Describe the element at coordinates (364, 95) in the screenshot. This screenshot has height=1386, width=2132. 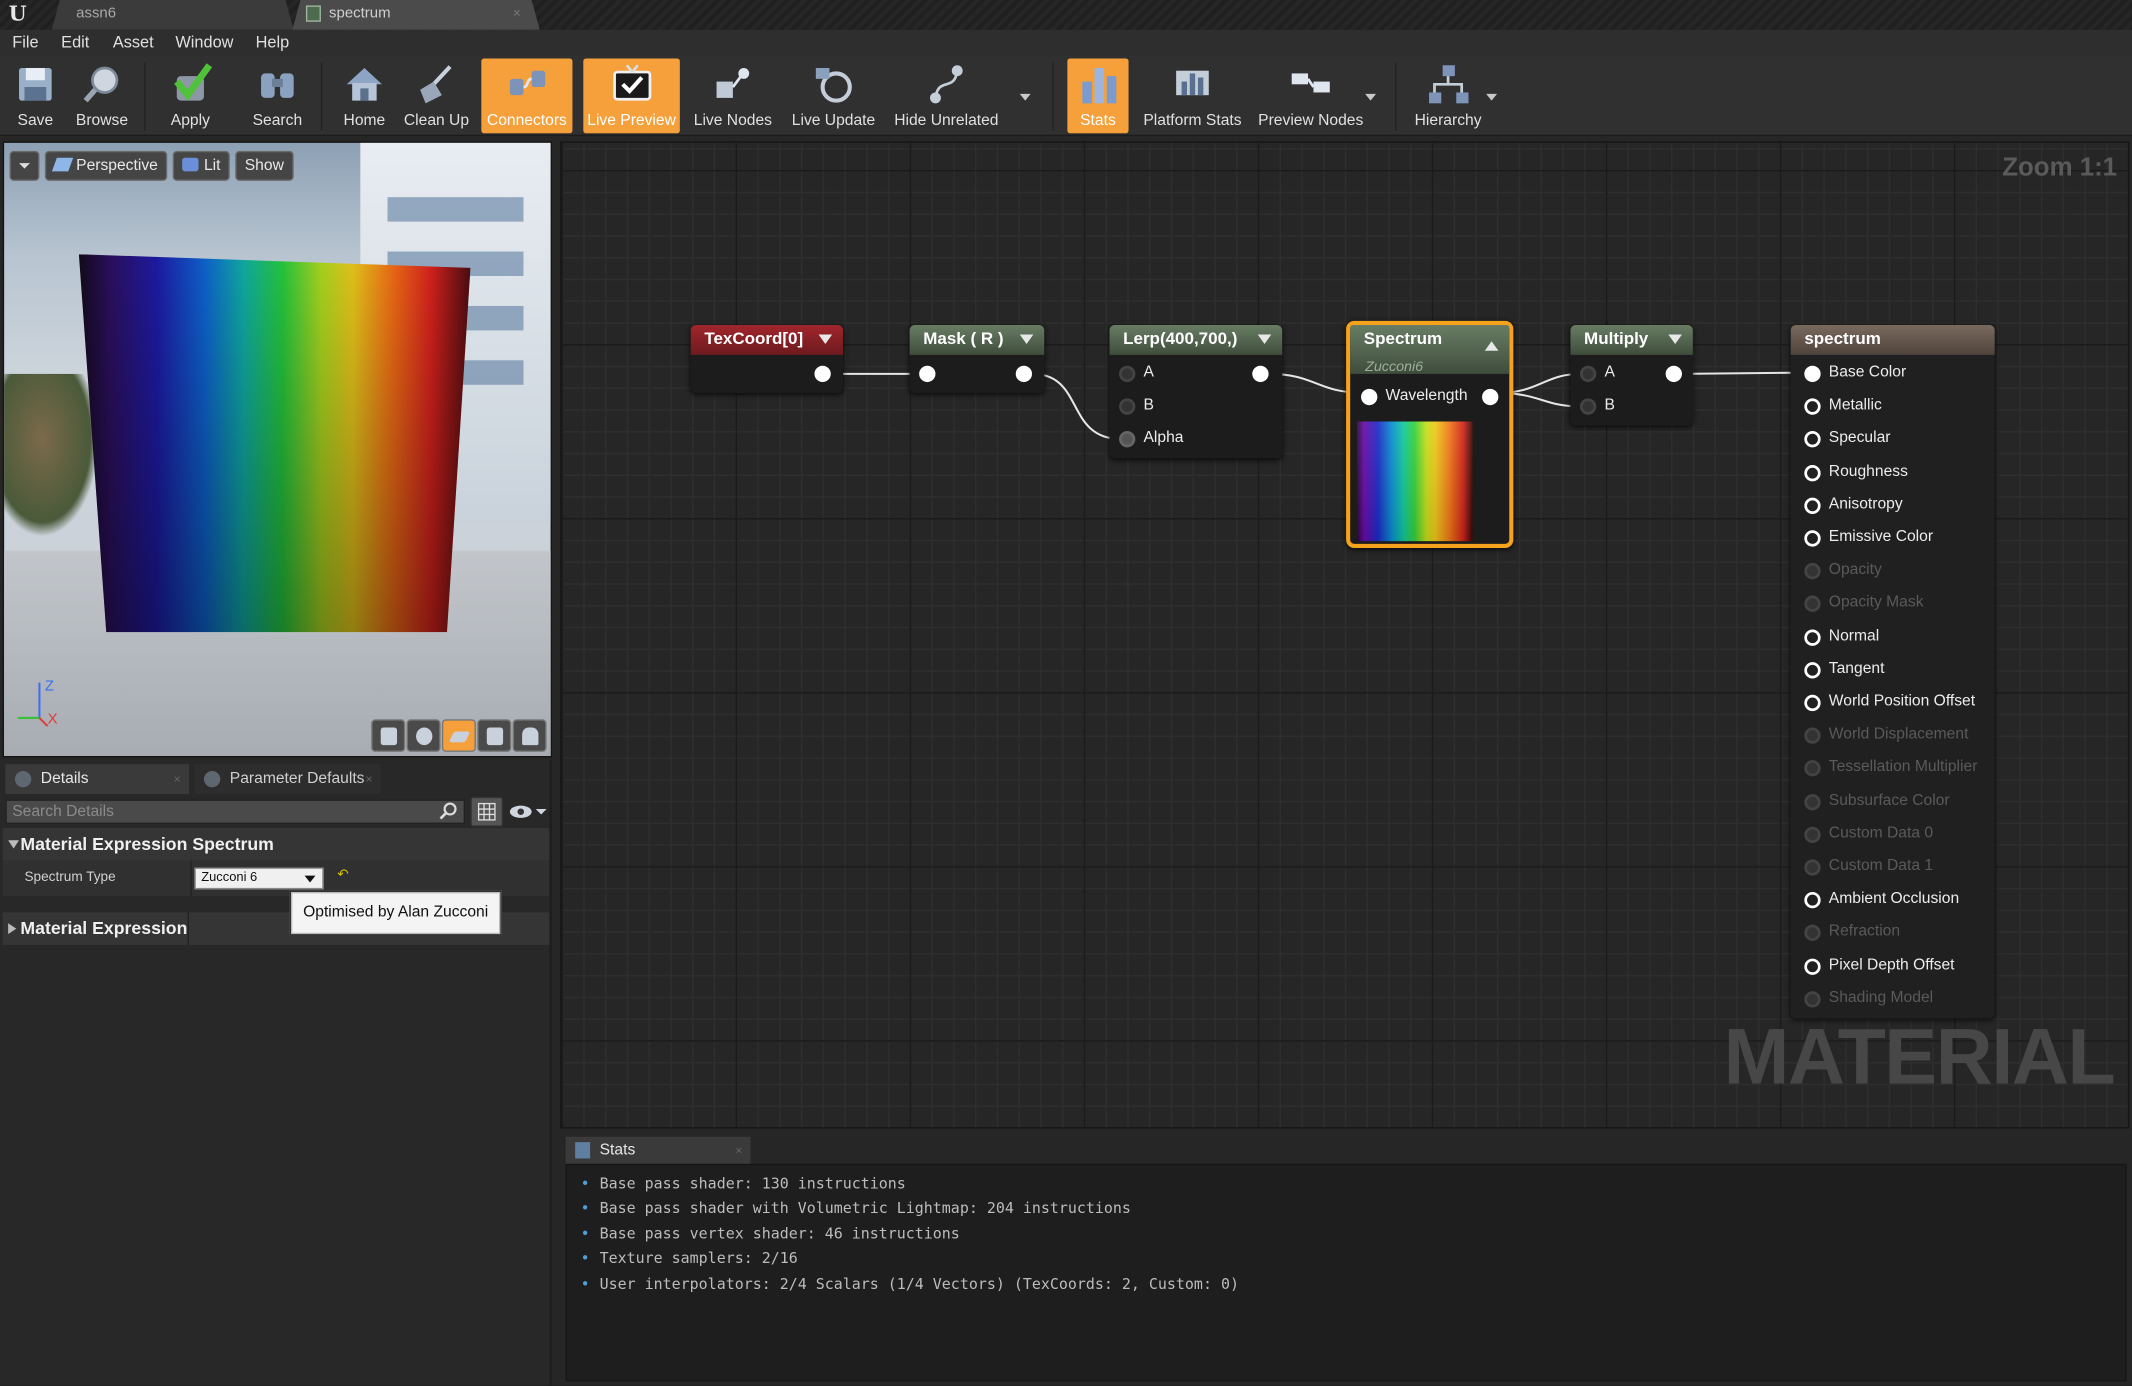
I see `home-button: Home` at that location.